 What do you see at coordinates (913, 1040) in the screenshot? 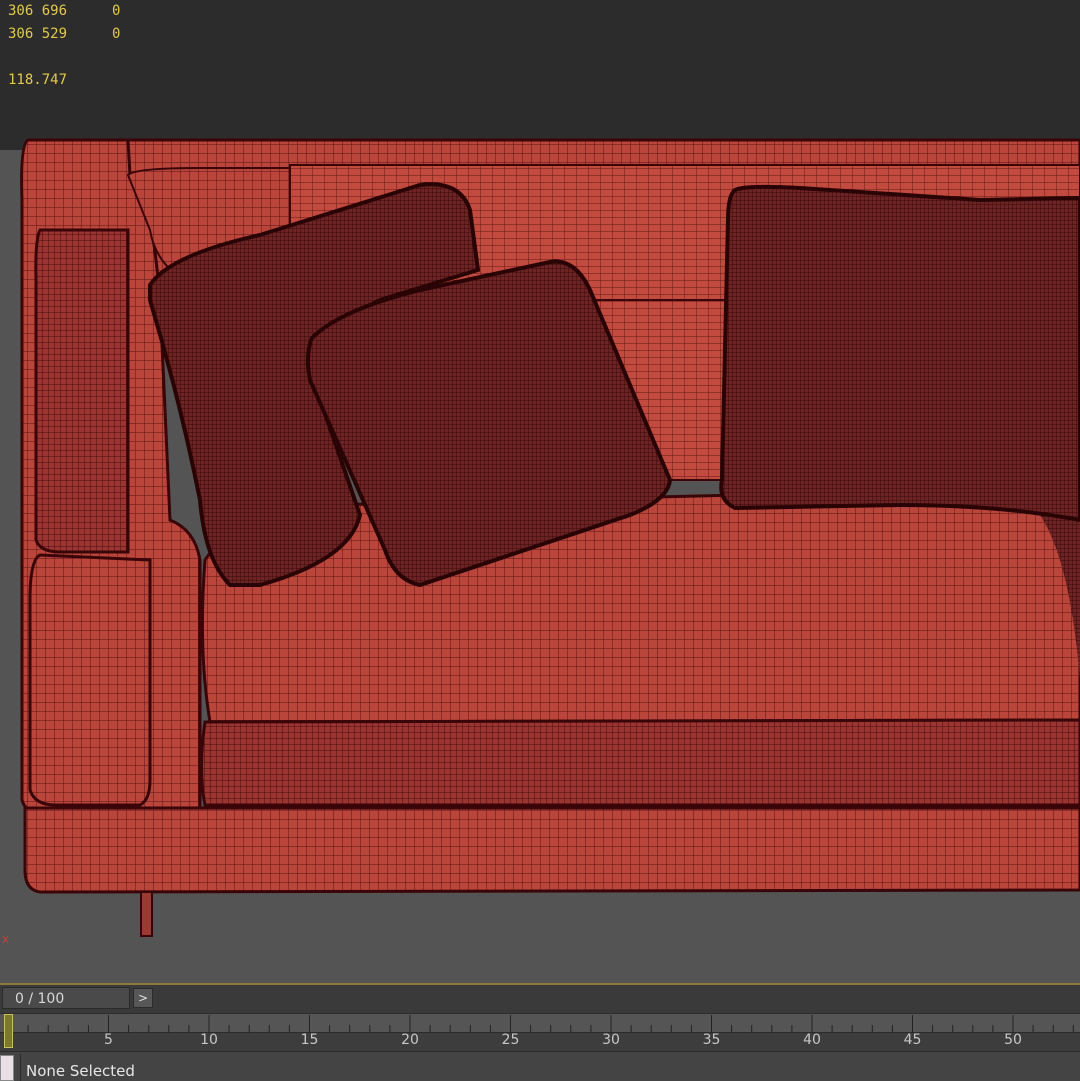
I see `tick-label: 45` at bounding box center [913, 1040].